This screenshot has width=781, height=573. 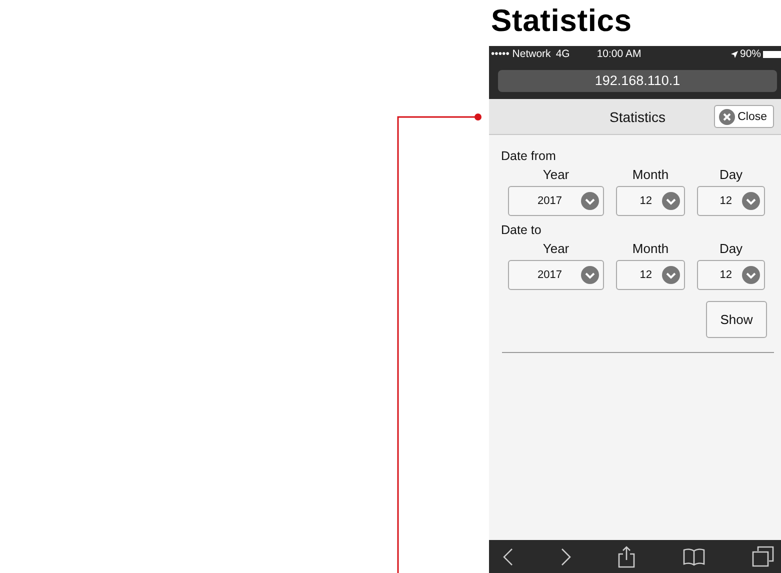 I want to click on battery-icon, so click(x=772, y=54).